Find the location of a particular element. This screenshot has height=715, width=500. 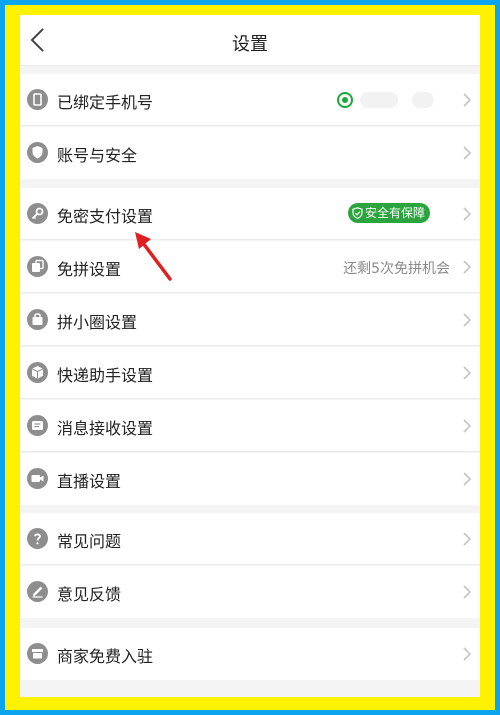

remaining-count: 还剩5次免拼机会 is located at coordinates (396, 269).